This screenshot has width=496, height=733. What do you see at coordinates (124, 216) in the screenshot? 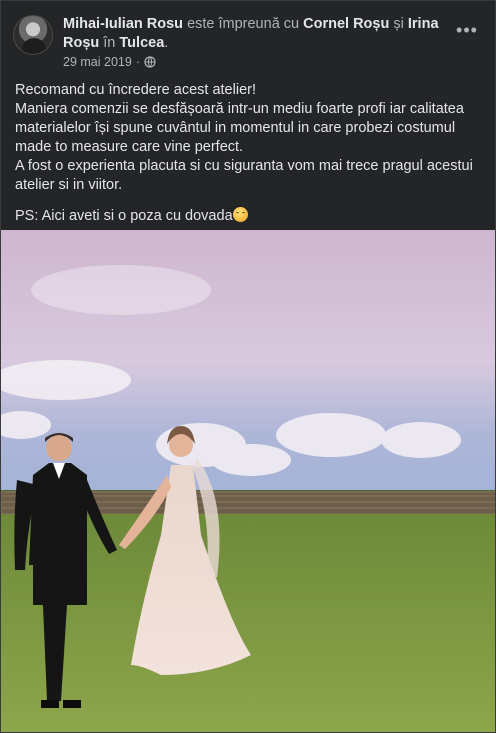
I see `post-ps-text: PS: Aici aveti si o poza cu dovada` at bounding box center [124, 216].